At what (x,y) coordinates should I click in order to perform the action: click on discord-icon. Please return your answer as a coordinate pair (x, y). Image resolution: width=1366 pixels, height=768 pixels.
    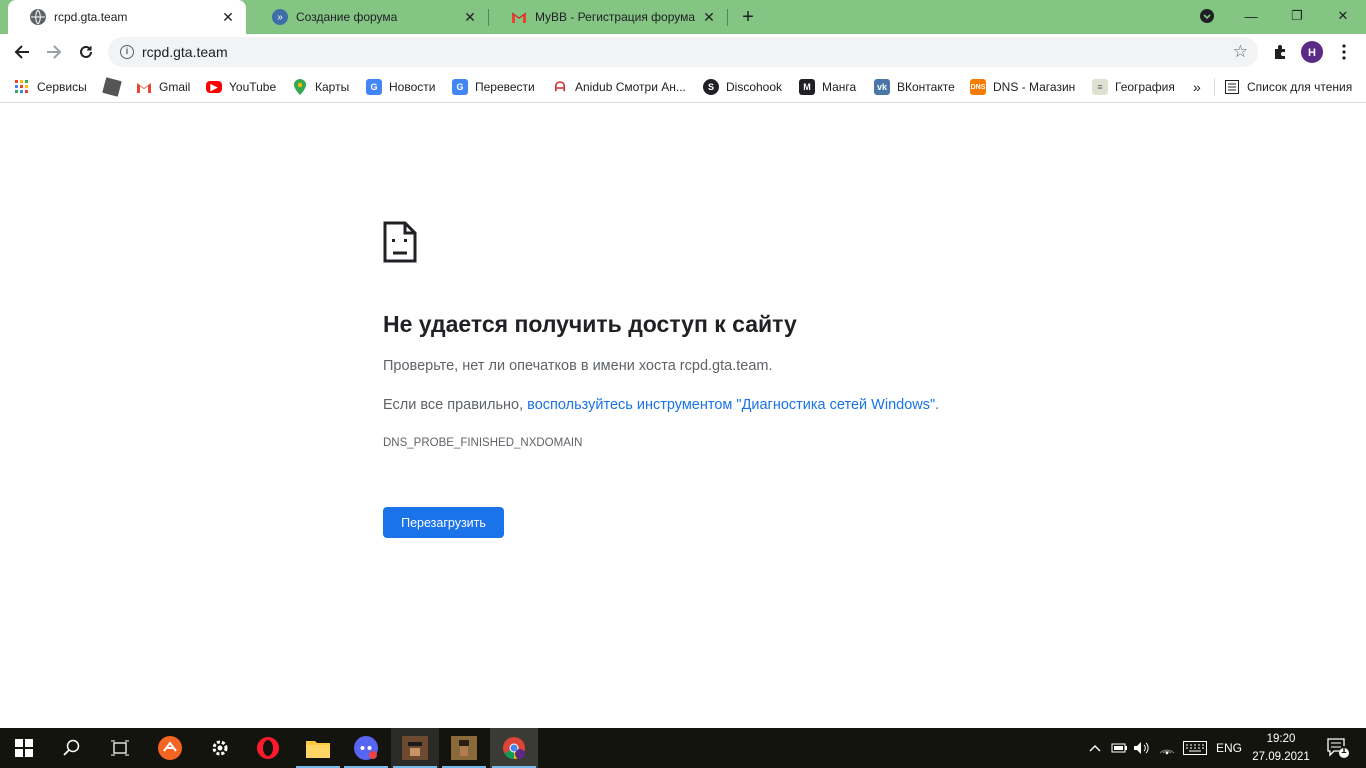
    Looking at the image, I should click on (366, 748).